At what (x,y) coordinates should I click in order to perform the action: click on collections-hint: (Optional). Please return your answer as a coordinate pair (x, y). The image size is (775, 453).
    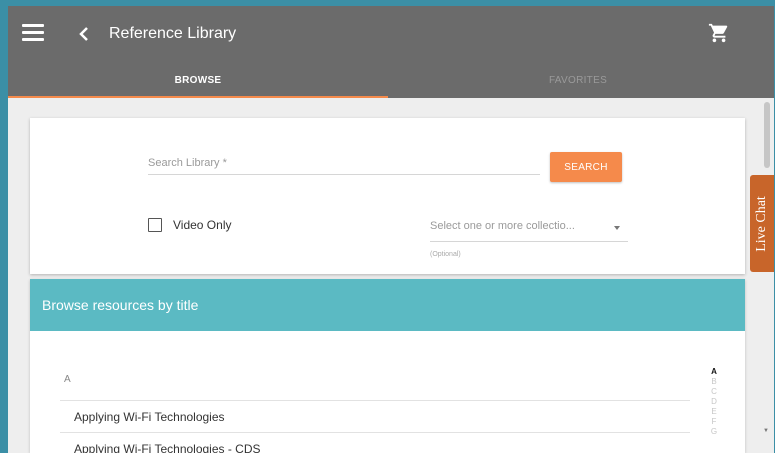
    Looking at the image, I should click on (445, 254).